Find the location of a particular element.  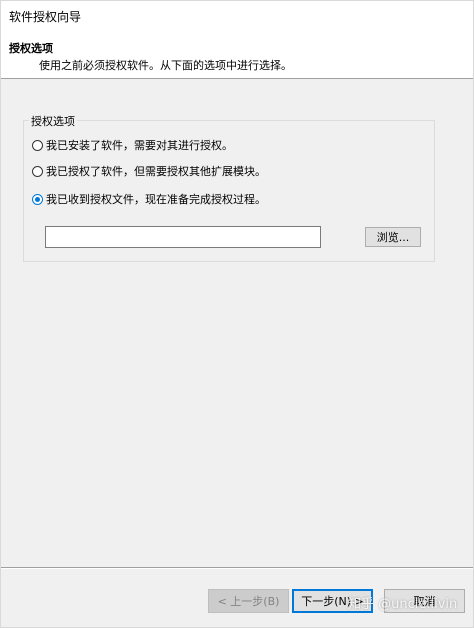

header-description: 使用之前必须授权软件。从下面的选项中进行选择。 is located at coordinates (165, 65).